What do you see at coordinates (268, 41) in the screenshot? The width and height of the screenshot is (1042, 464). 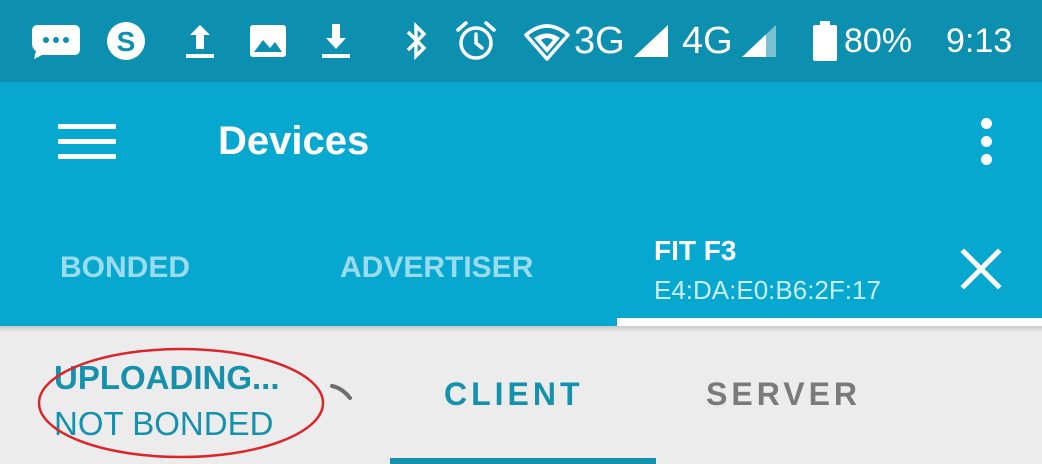 I see `image-icon` at bounding box center [268, 41].